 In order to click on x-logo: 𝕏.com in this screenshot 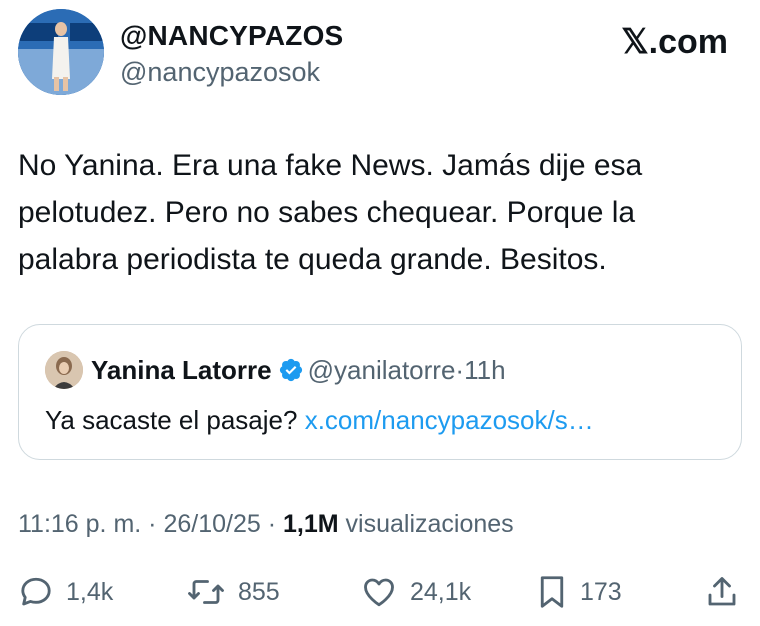, I will do `click(674, 42)`.